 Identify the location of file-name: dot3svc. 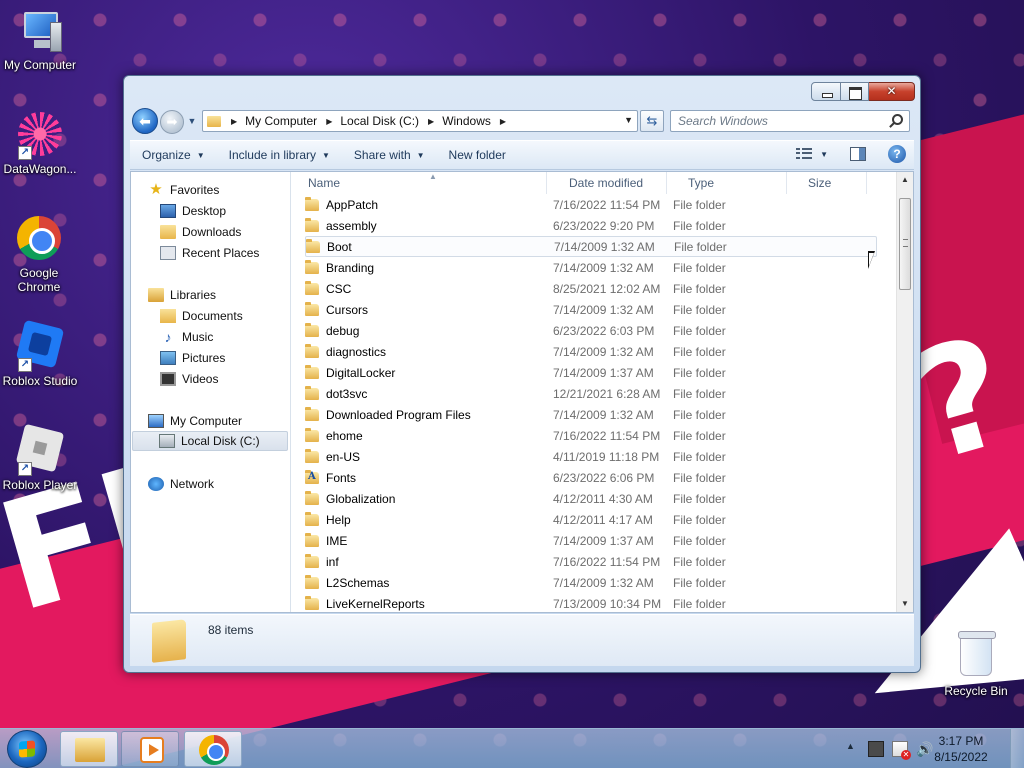
(347, 393).